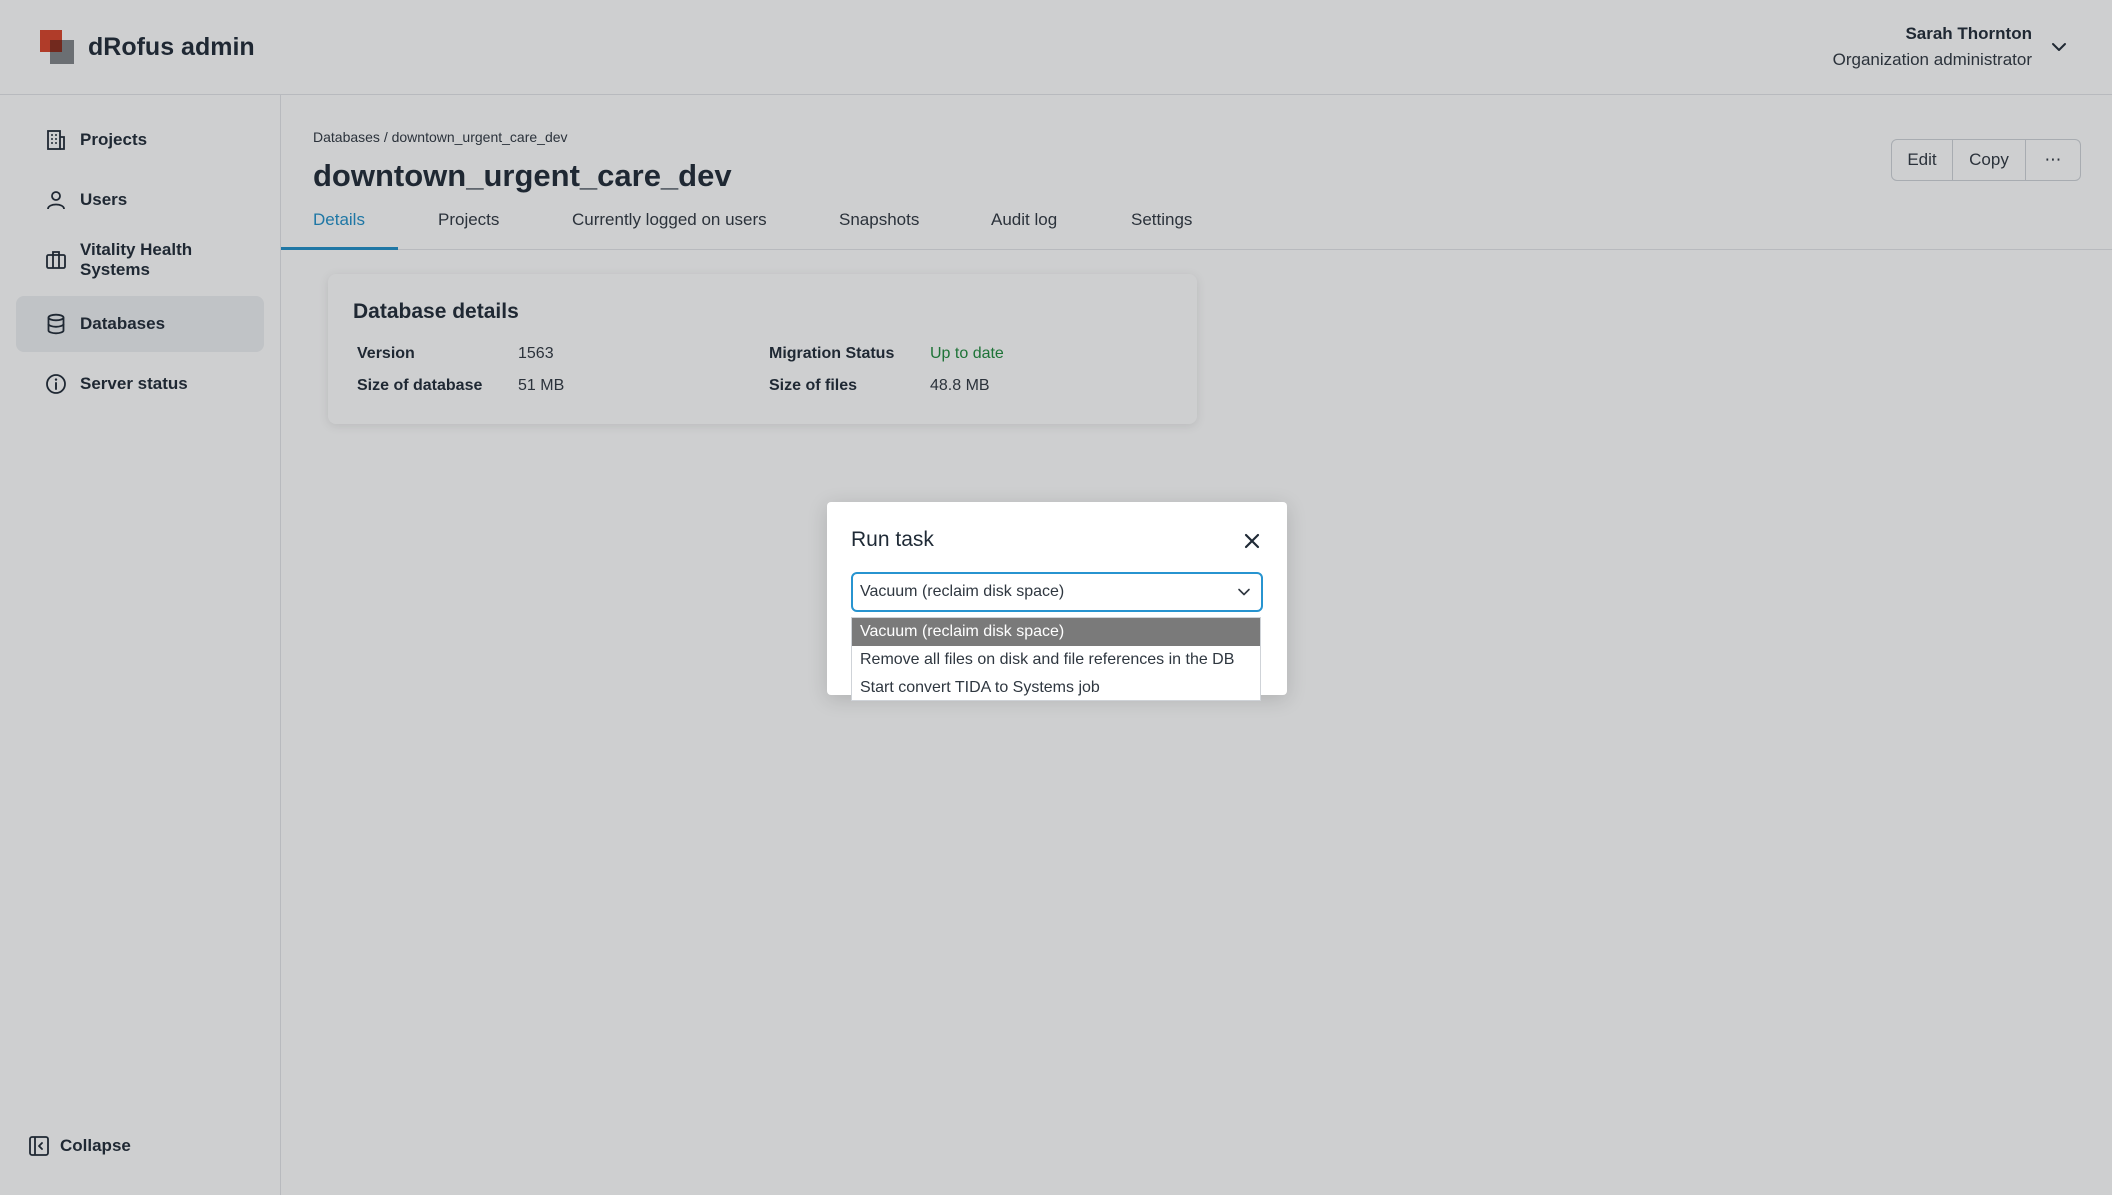 This screenshot has width=2112, height=1195. Describe the element at coordinates (962, 591) in the screenshot. I see `task-select-value: Vacuum (reclaim disk space)` at that location.